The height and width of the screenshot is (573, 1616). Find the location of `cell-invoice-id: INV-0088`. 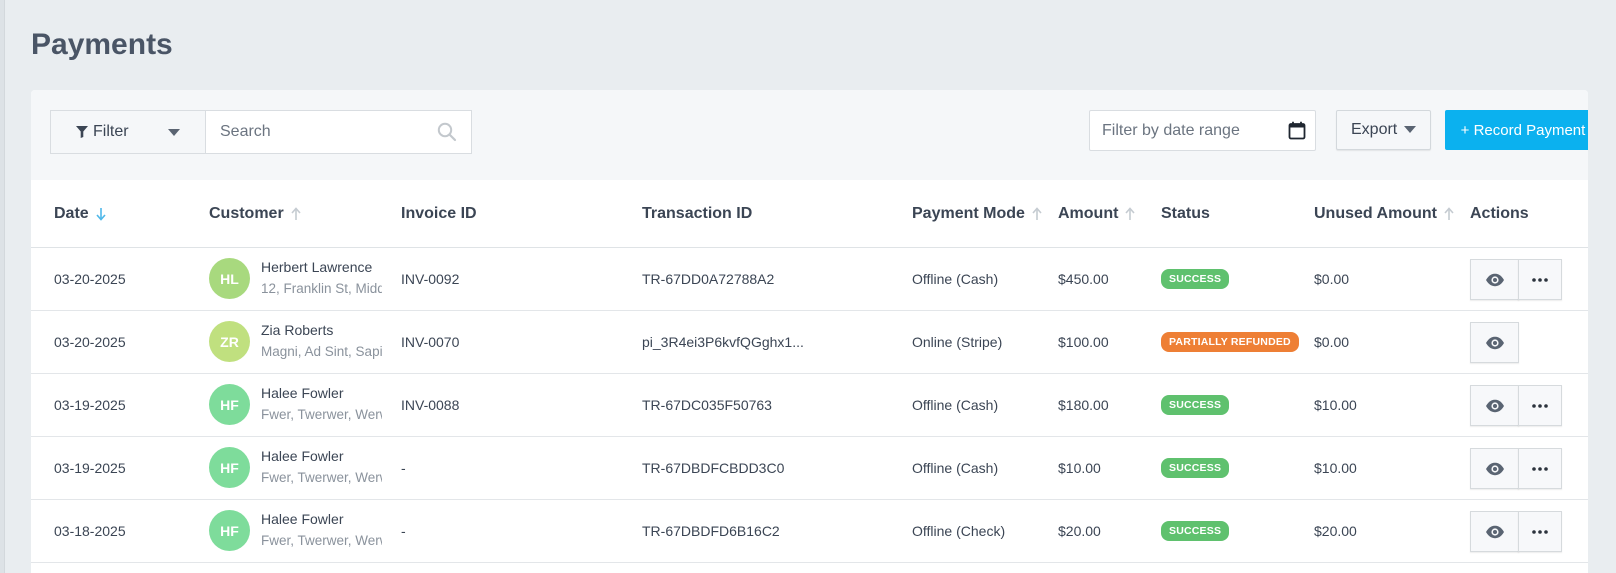

cell-invoice-id: INV-0088 is located at coordinates (430, 405).